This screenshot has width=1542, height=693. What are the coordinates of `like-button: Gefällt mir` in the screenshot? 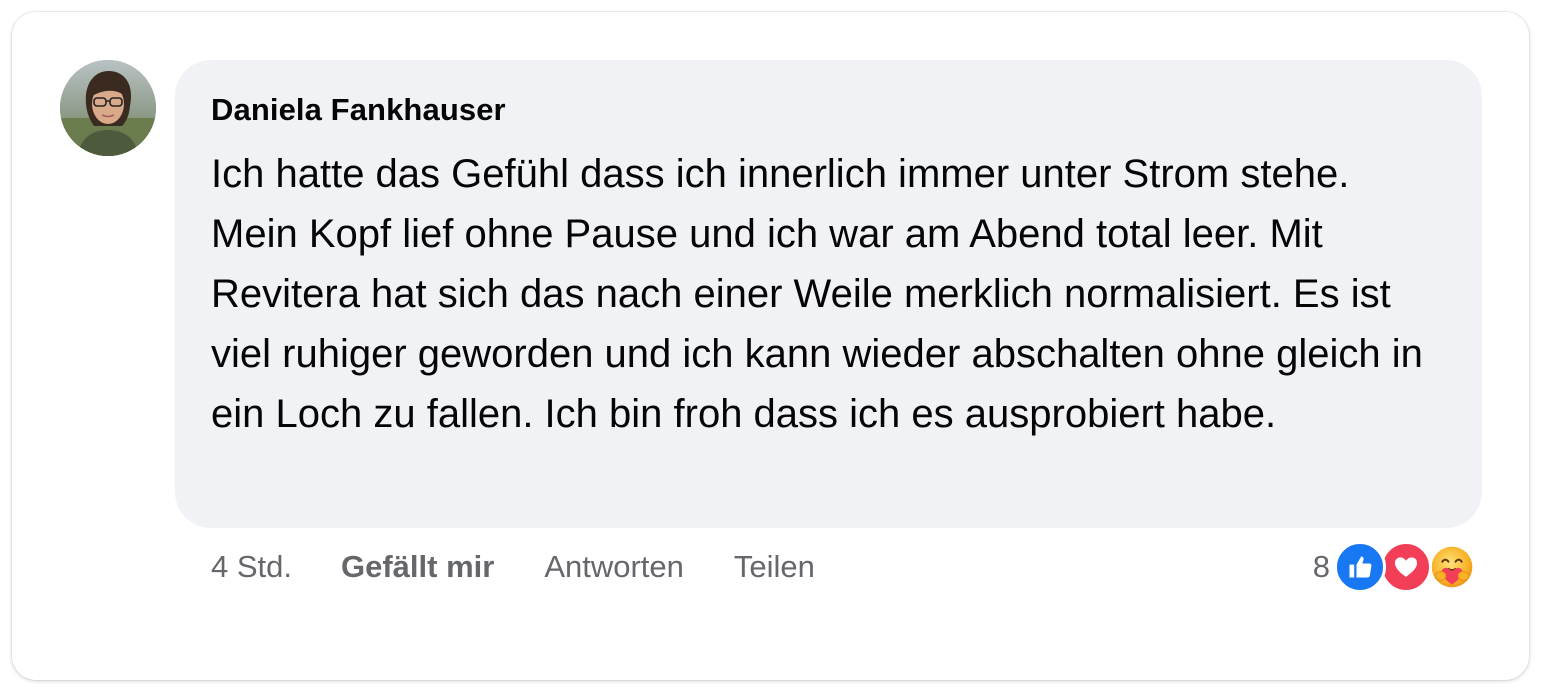 It's located at (417, 567).